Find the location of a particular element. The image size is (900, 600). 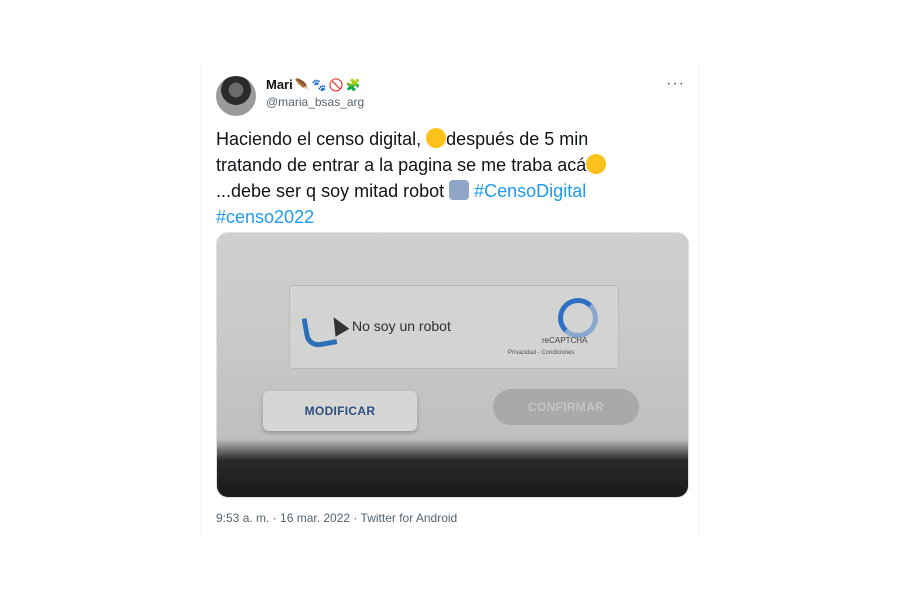

tweet-text-part1b: después de 5 min is located at coordinates (517, 139).